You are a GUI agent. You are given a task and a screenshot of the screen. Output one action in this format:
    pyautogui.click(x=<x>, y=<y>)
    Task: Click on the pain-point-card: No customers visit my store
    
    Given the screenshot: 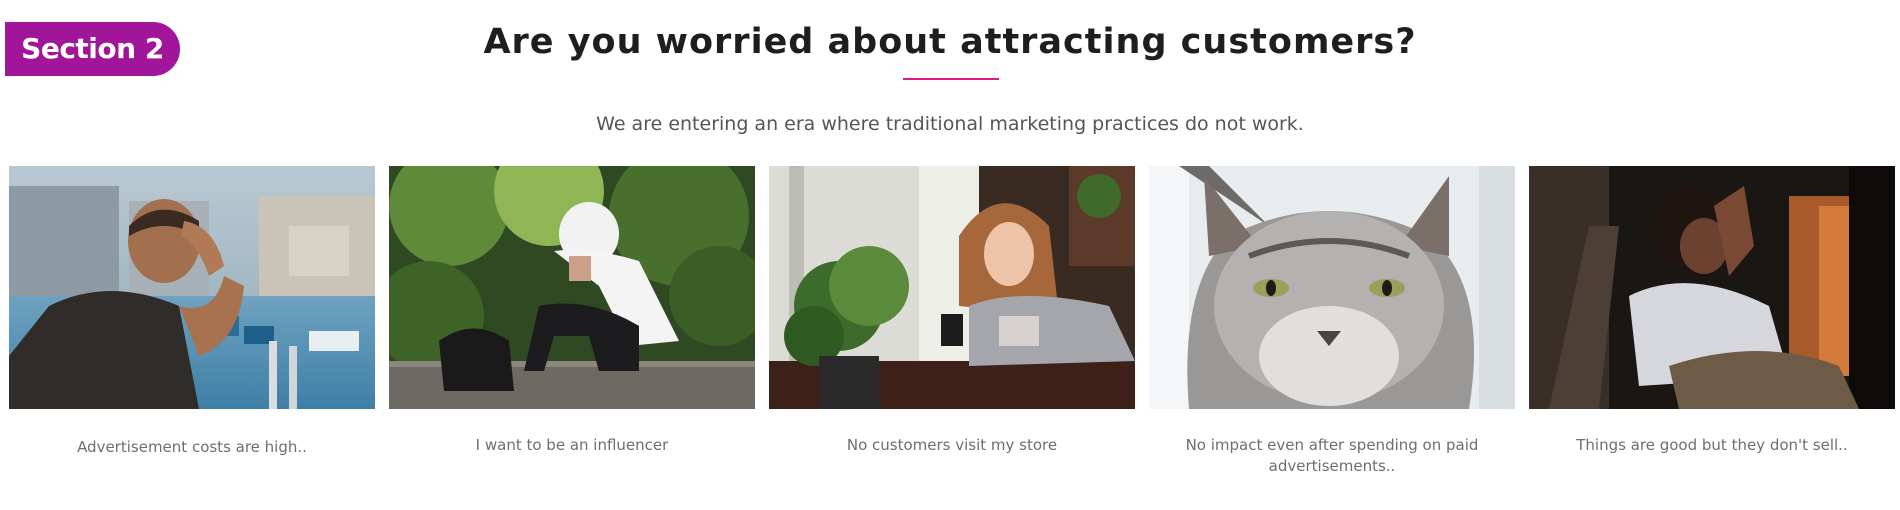 What is the action you would take?
    pyautogui.click(x=952, y=311)
    